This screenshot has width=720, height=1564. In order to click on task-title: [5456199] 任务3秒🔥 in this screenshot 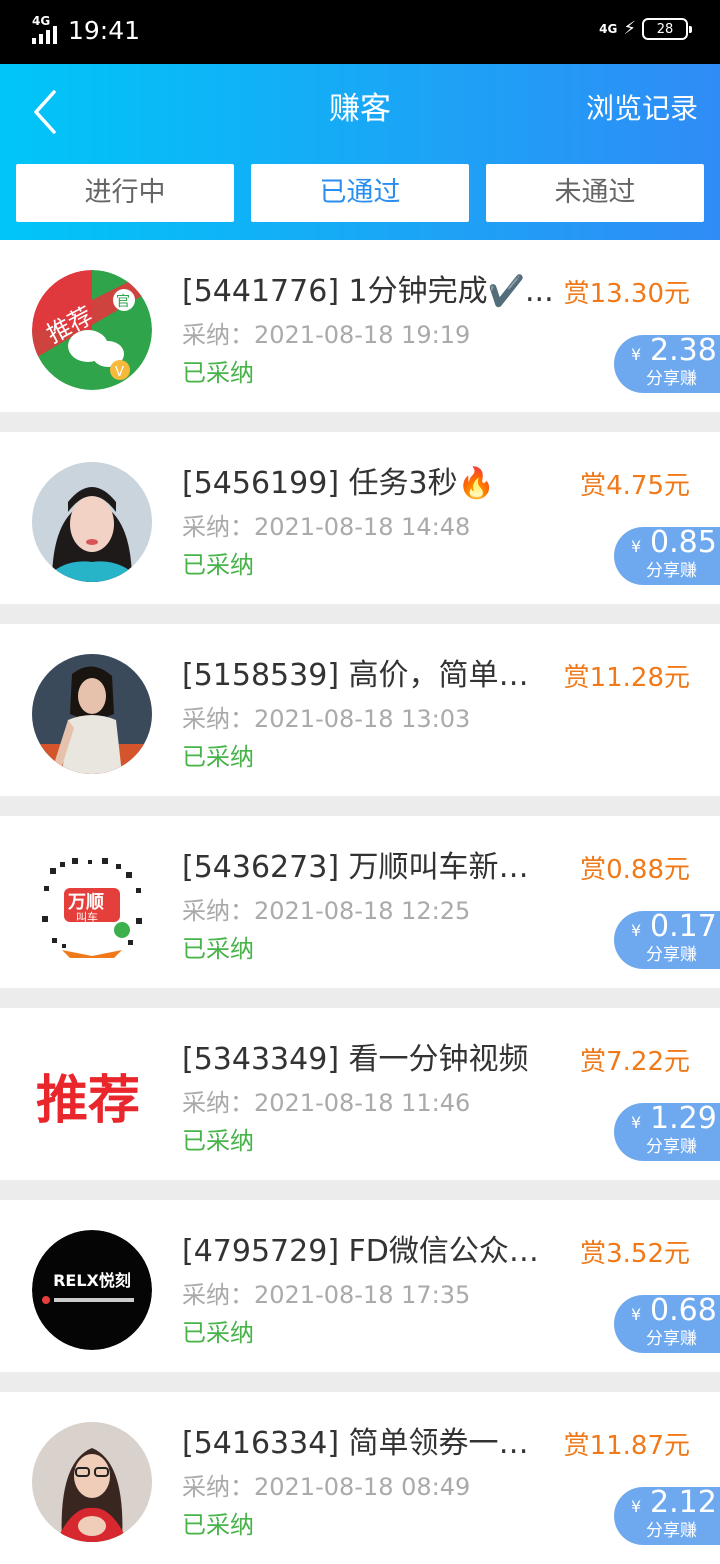, I will do `click(338, 483)`.